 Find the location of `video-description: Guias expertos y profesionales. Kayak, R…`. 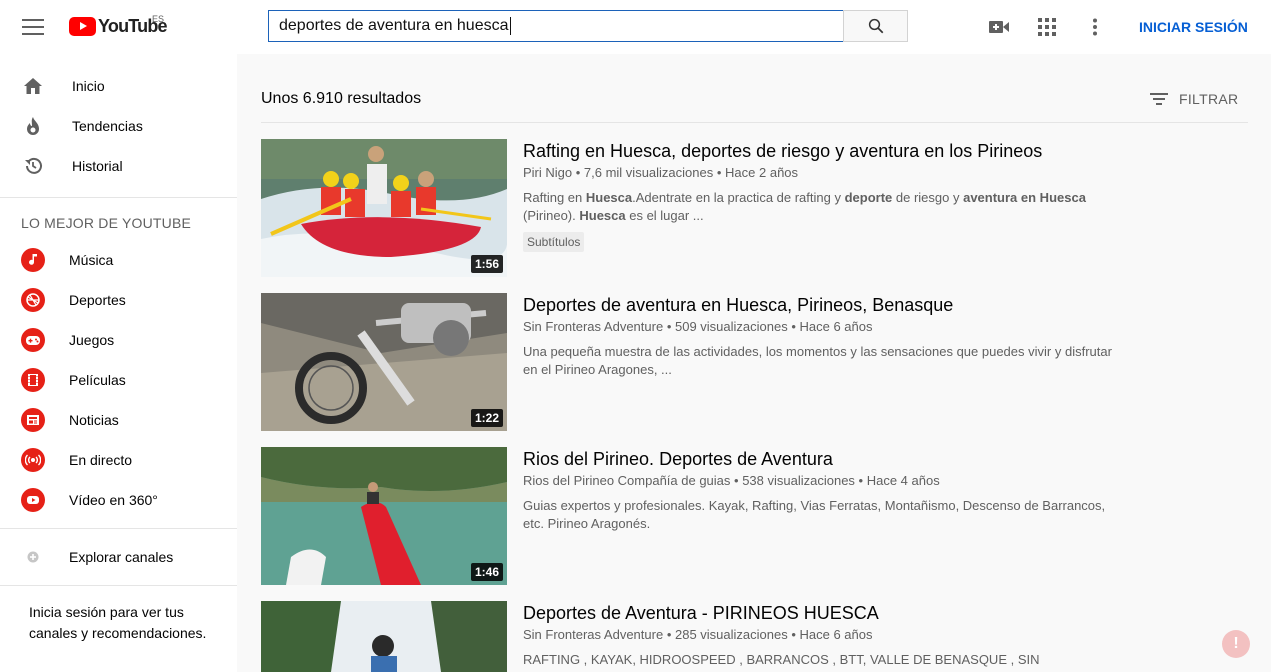

video-description: Guias expertos y profesionales. Kayak, R… is located at coordinates (814, 514).